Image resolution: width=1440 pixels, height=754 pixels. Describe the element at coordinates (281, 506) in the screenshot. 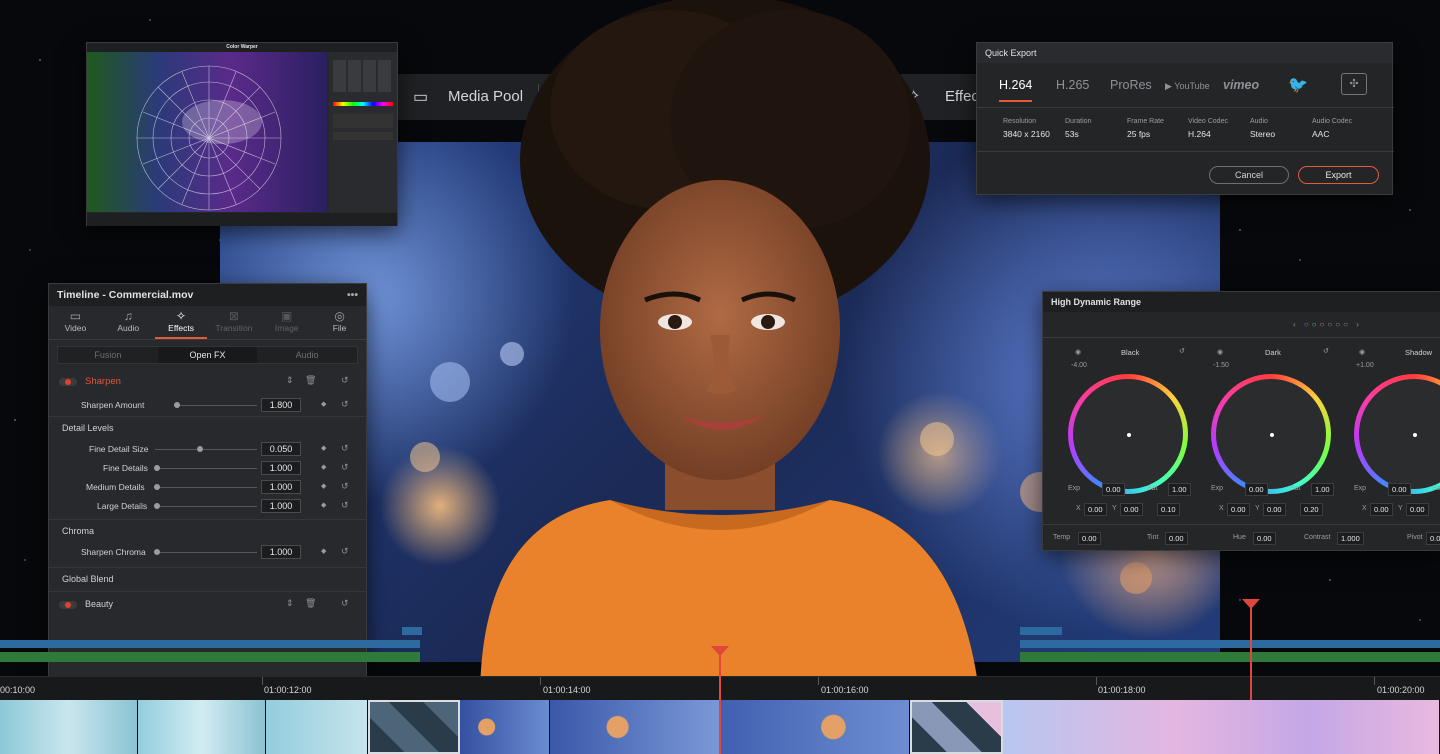

I see `large-details-field: 1.000` at that location.